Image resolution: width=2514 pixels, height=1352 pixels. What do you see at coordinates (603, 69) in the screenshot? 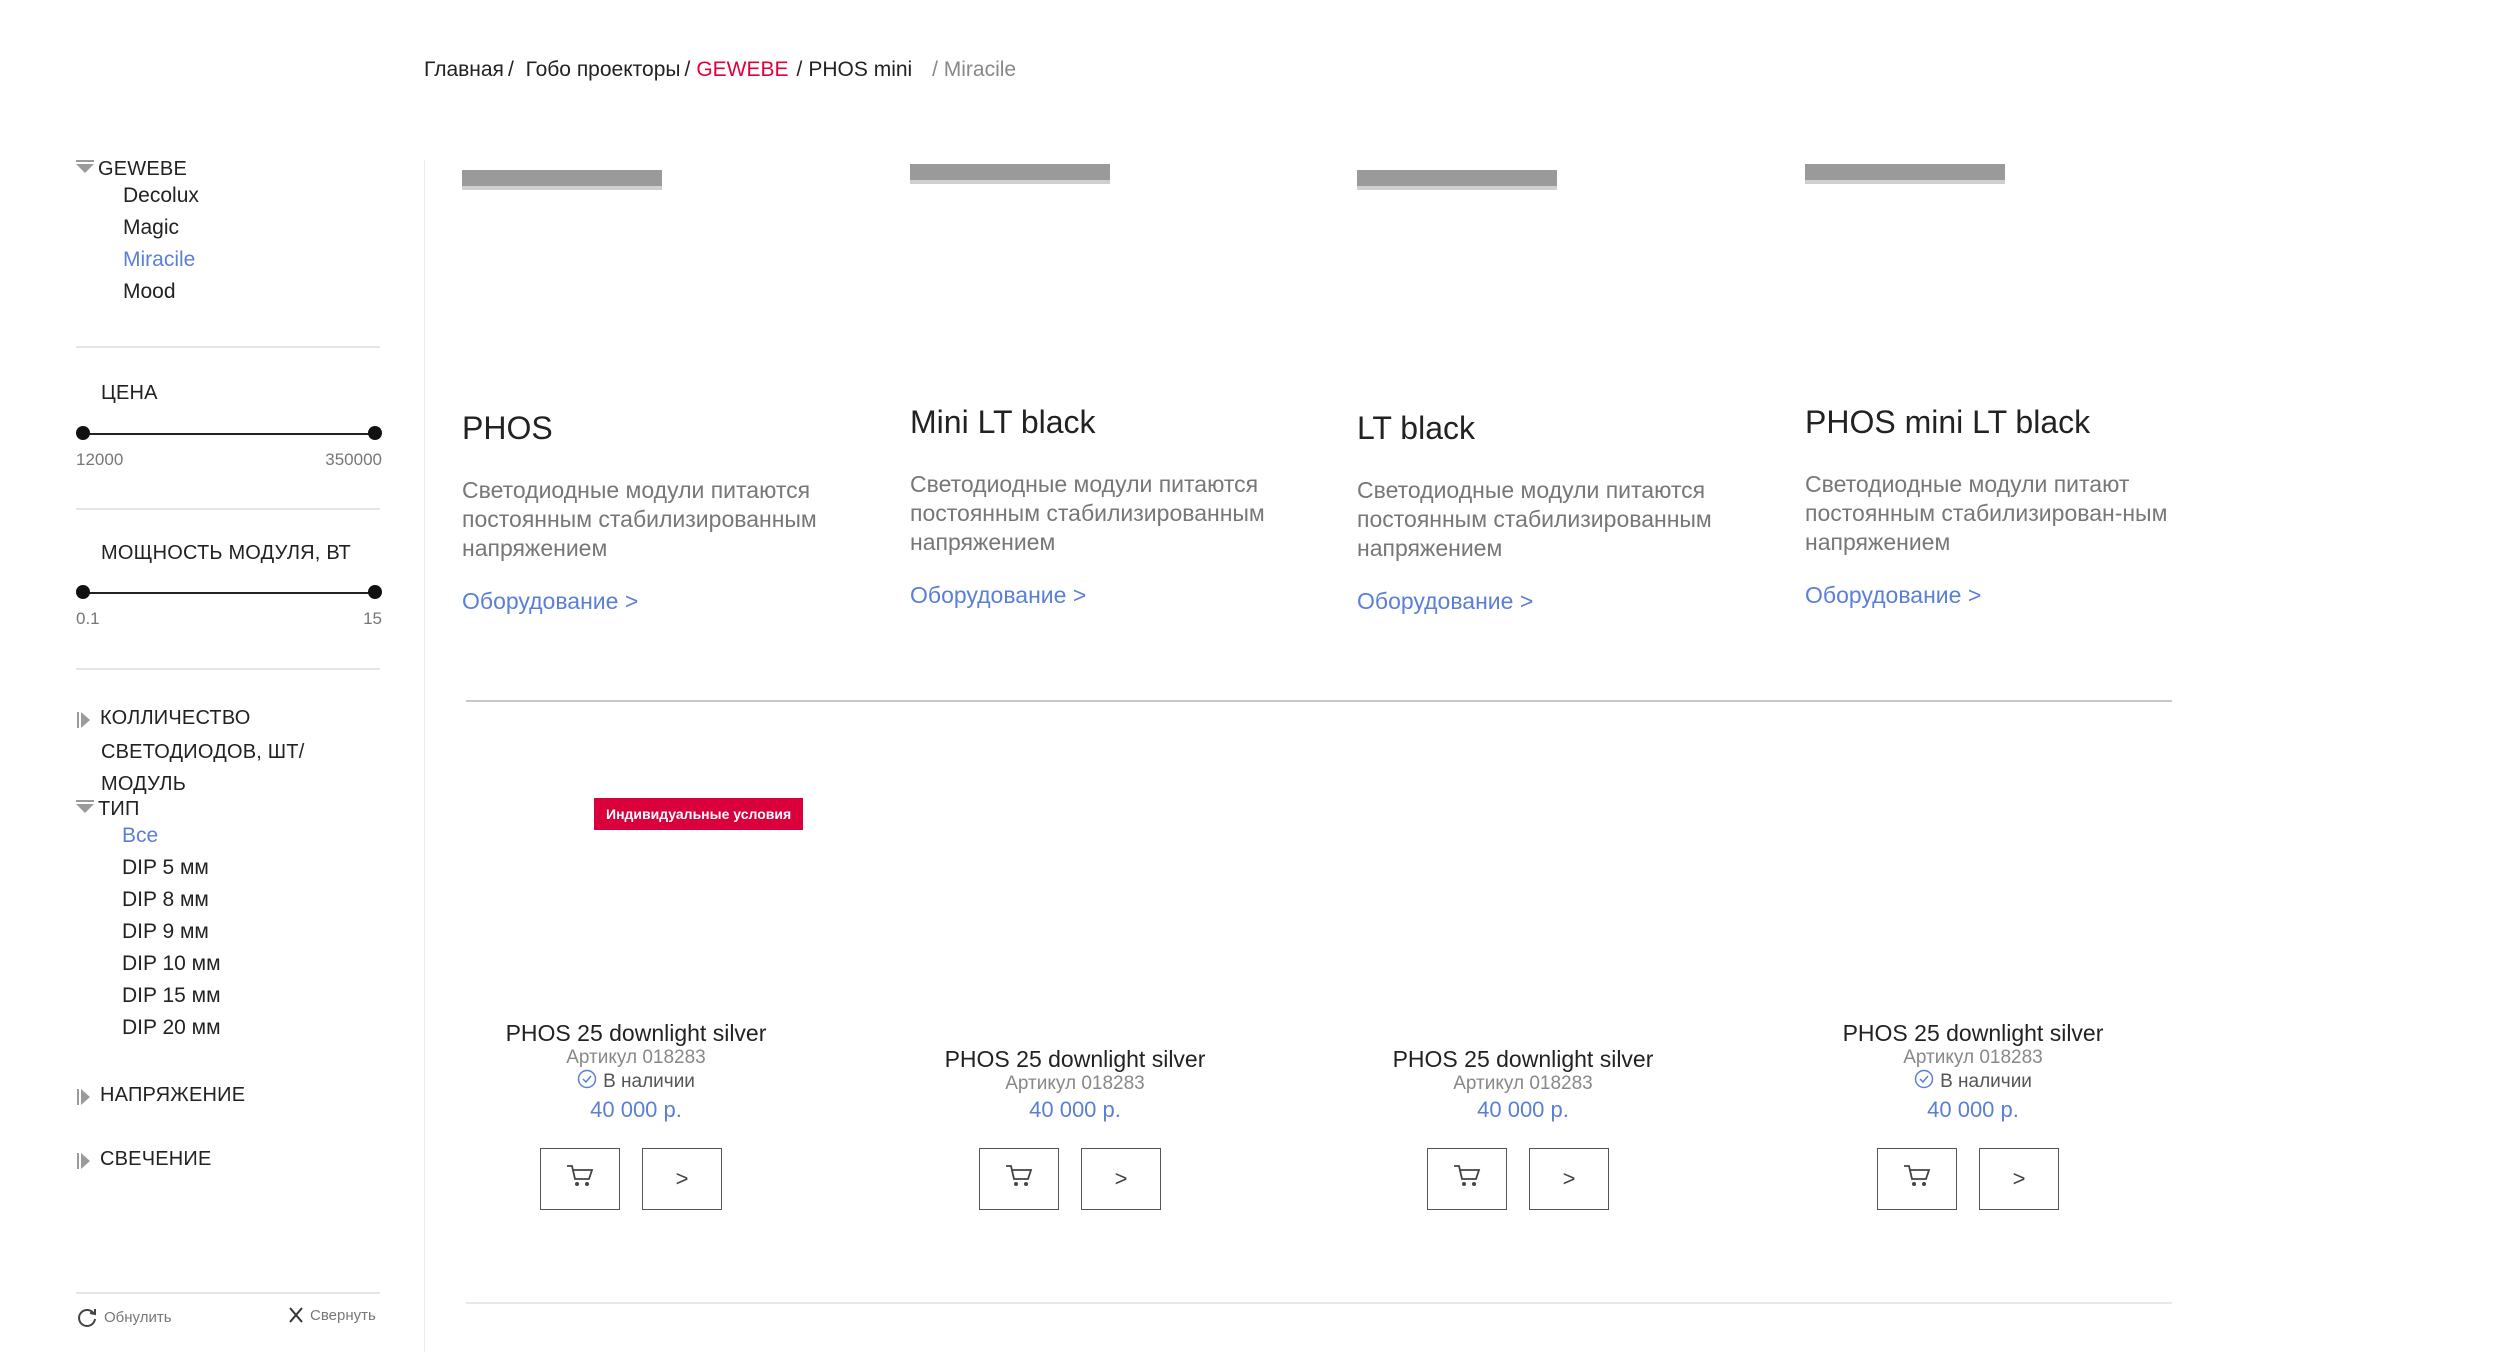
I see `breadcrumb-category: Гобо проекторы` at bounding box center [603, 69].